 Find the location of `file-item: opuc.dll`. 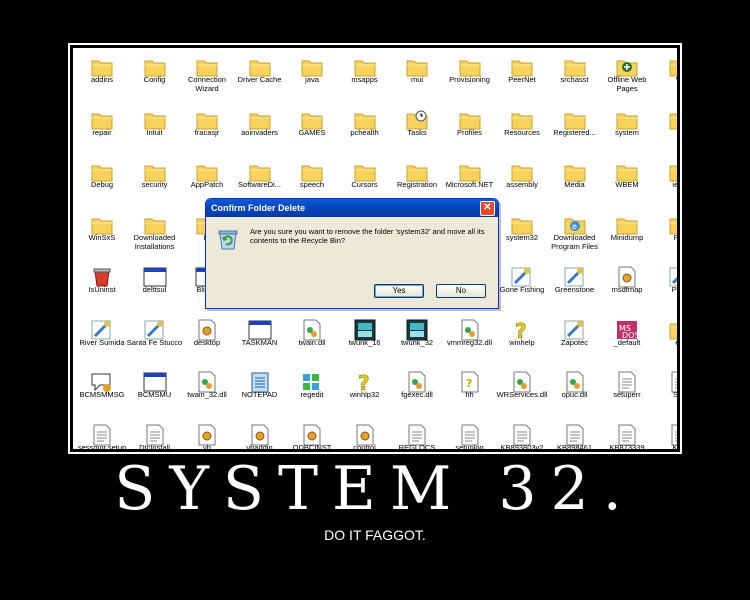

file-item: opuc.dll is located at coordinates (575, 388).